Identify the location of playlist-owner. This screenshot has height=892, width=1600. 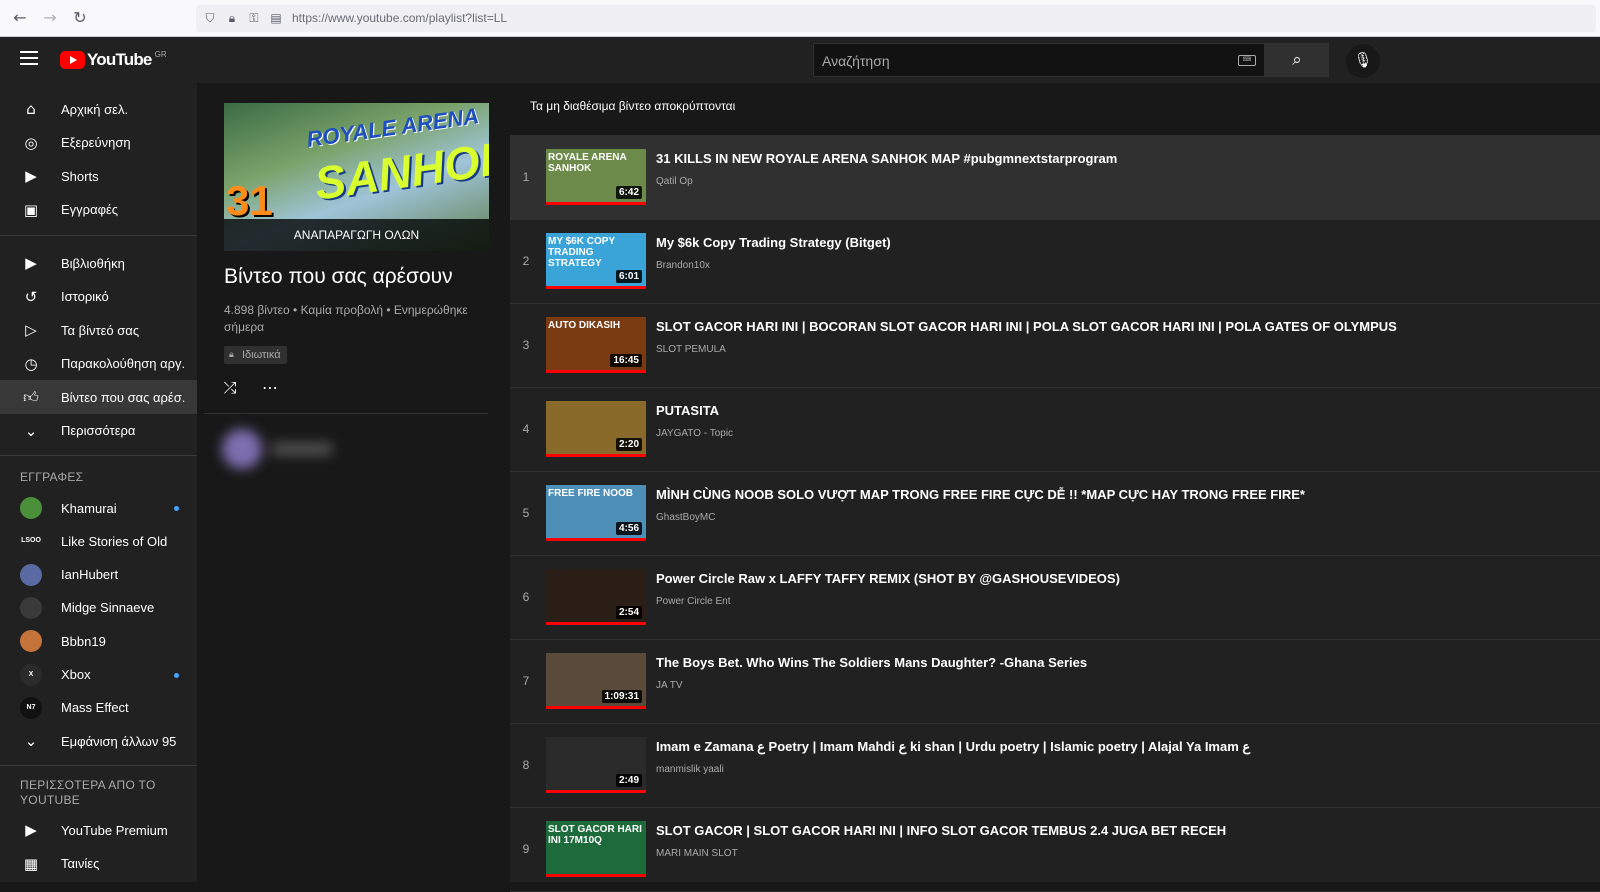
(274, 449).